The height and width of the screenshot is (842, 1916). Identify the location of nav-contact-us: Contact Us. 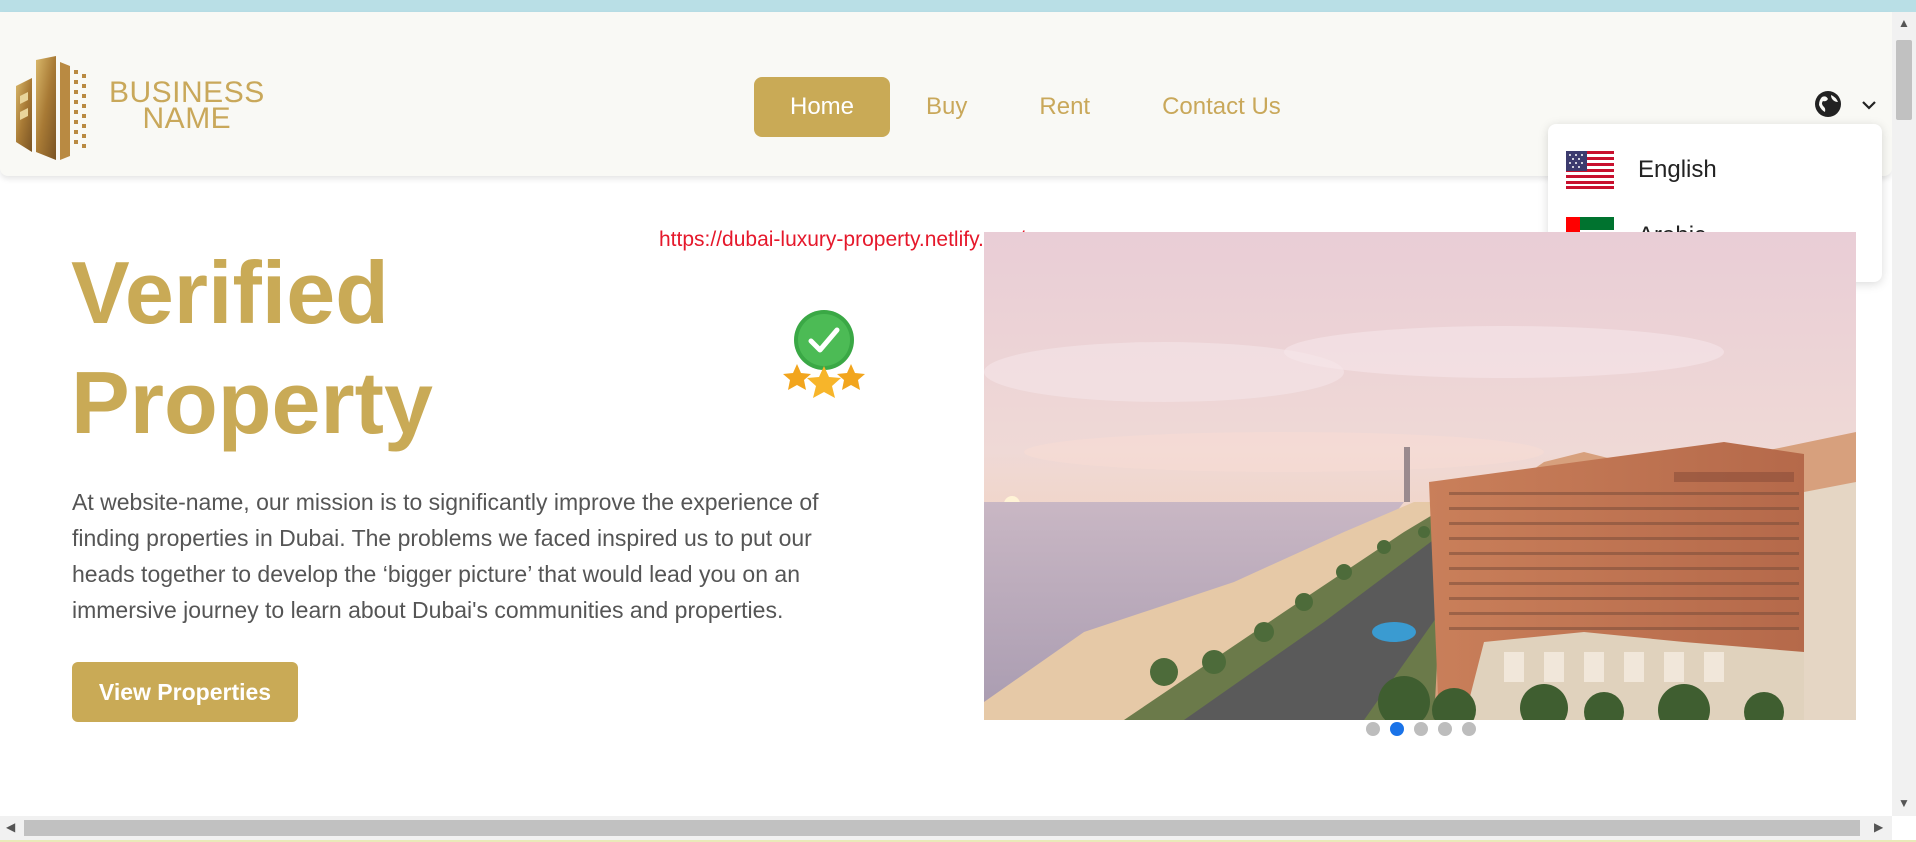
(1221, 107).